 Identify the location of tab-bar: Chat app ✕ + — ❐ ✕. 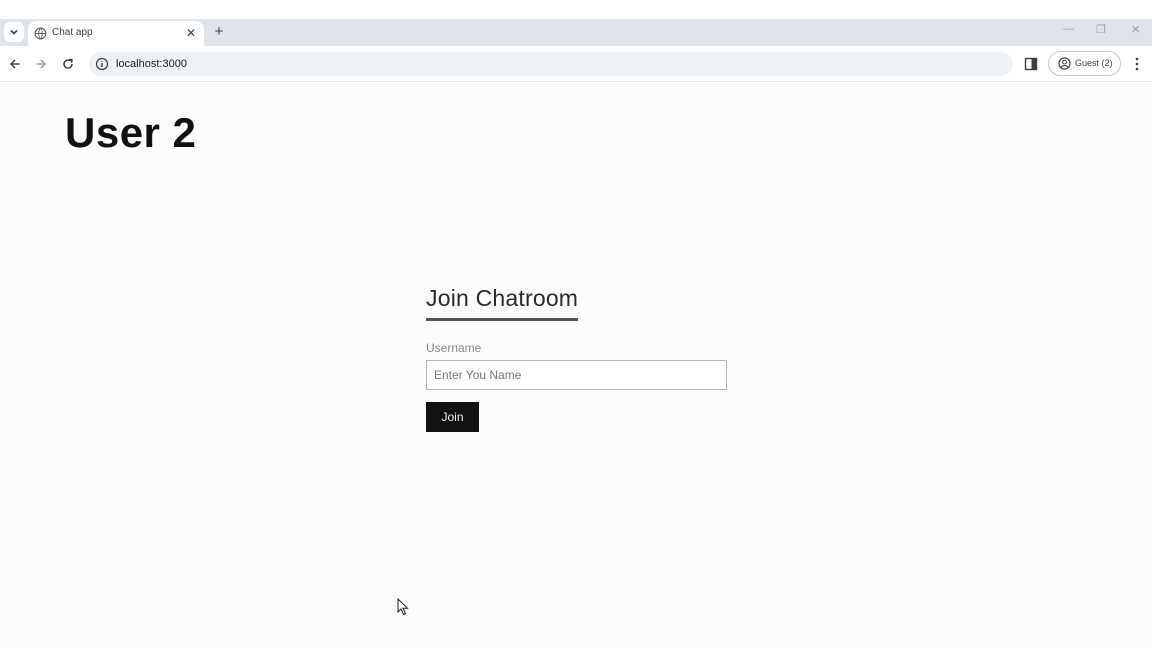
(576, 33).